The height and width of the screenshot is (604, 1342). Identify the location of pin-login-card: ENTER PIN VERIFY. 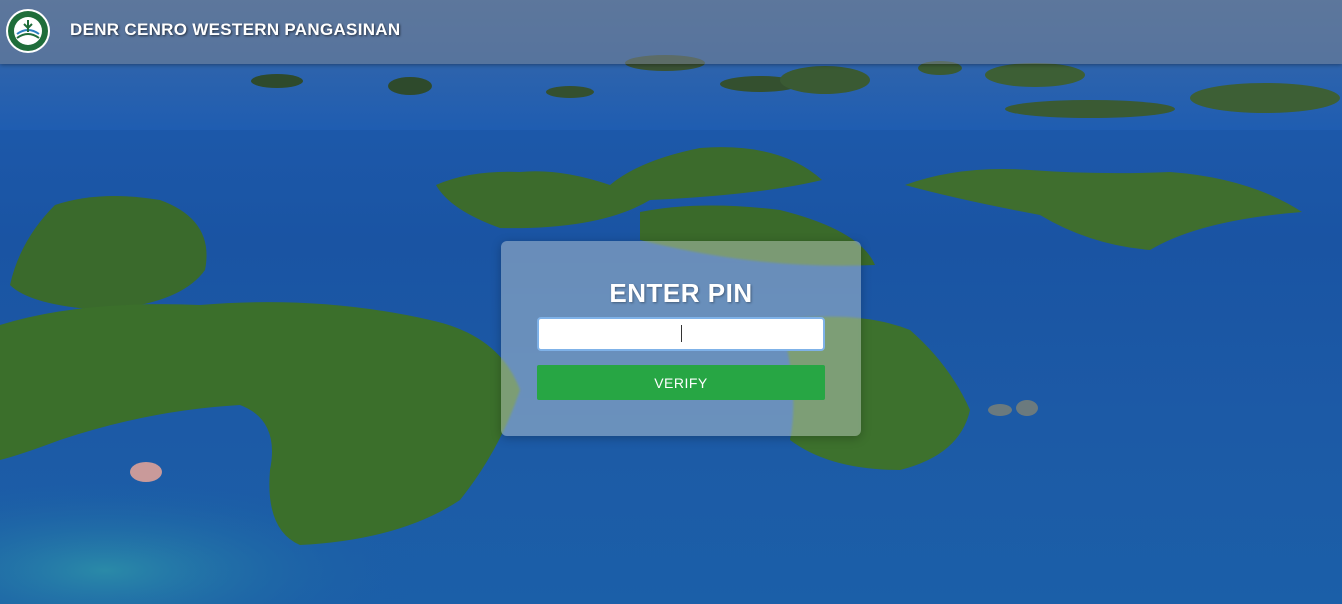
(681, 338).